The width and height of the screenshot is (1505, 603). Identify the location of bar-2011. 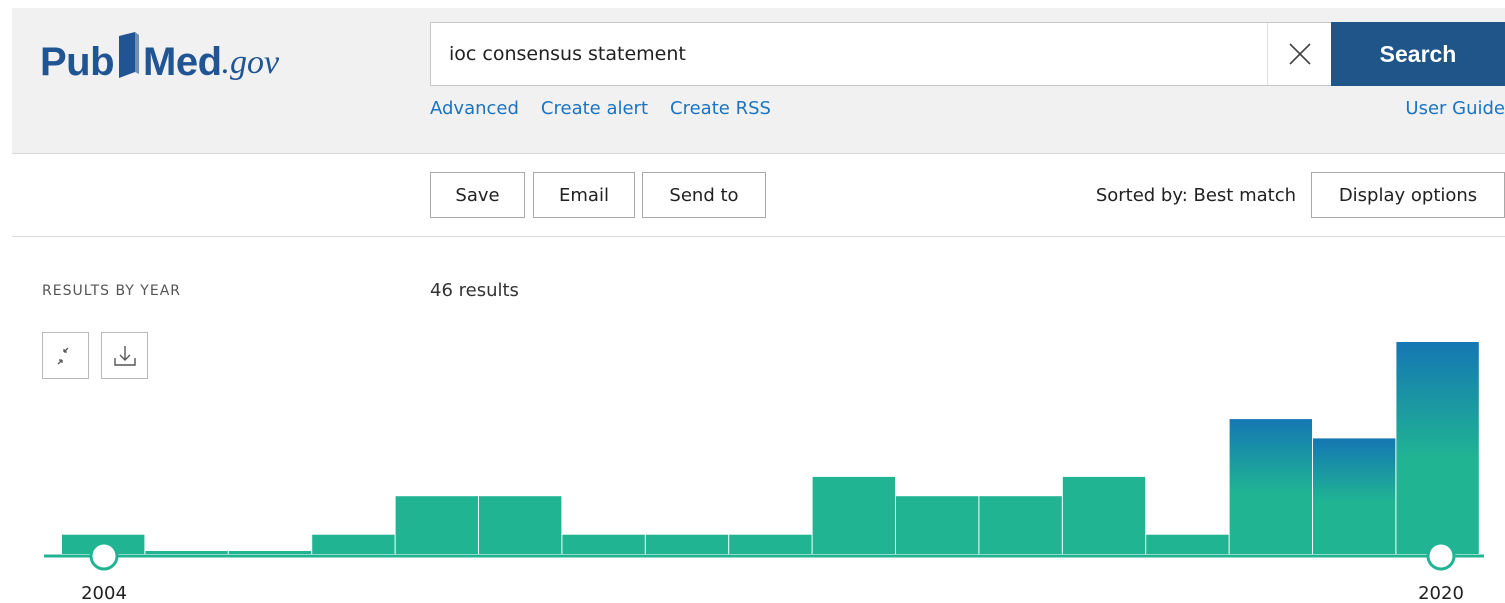
(687, 544).